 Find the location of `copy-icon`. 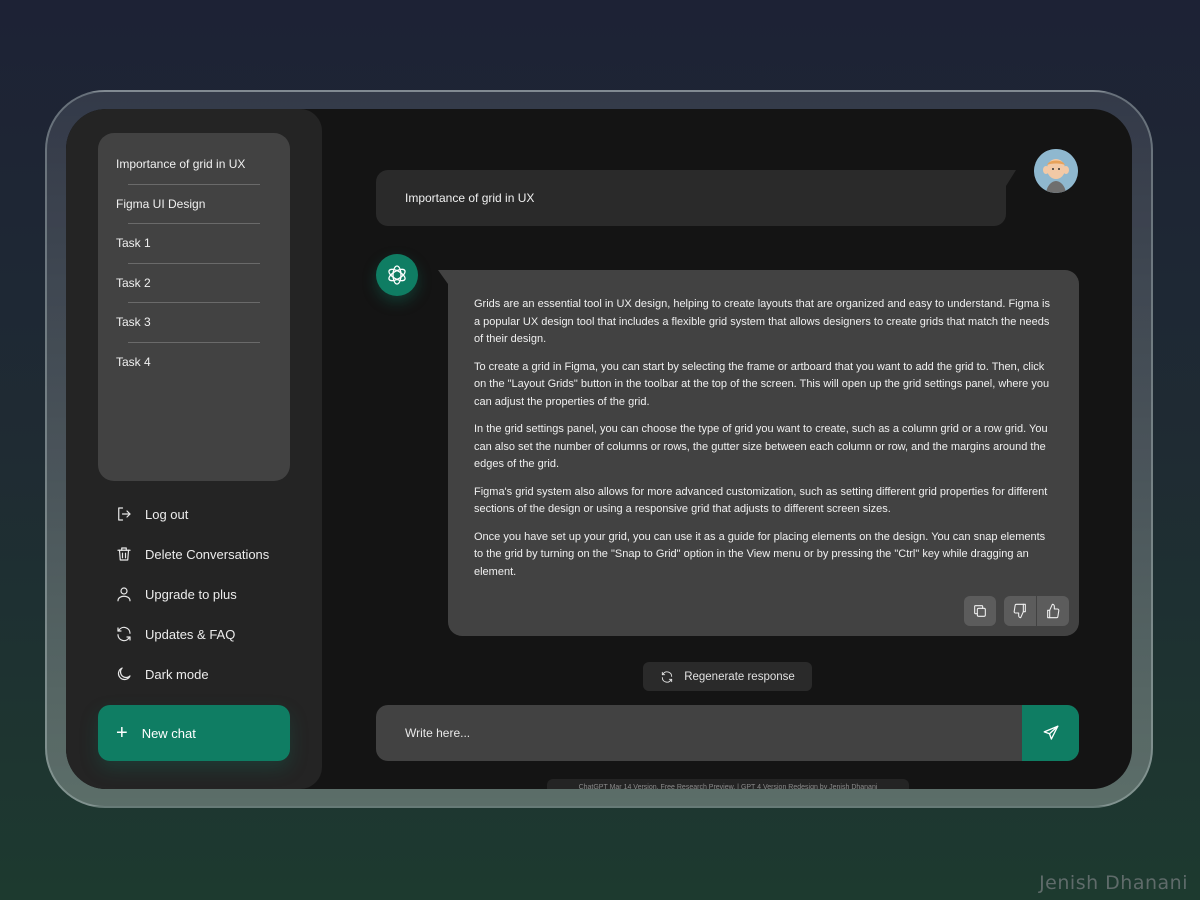

copy-icon is located at coordinates (980, 611).